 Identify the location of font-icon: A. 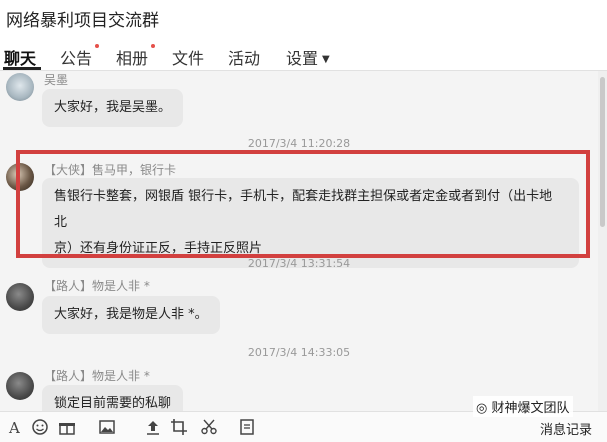
(15, 427).